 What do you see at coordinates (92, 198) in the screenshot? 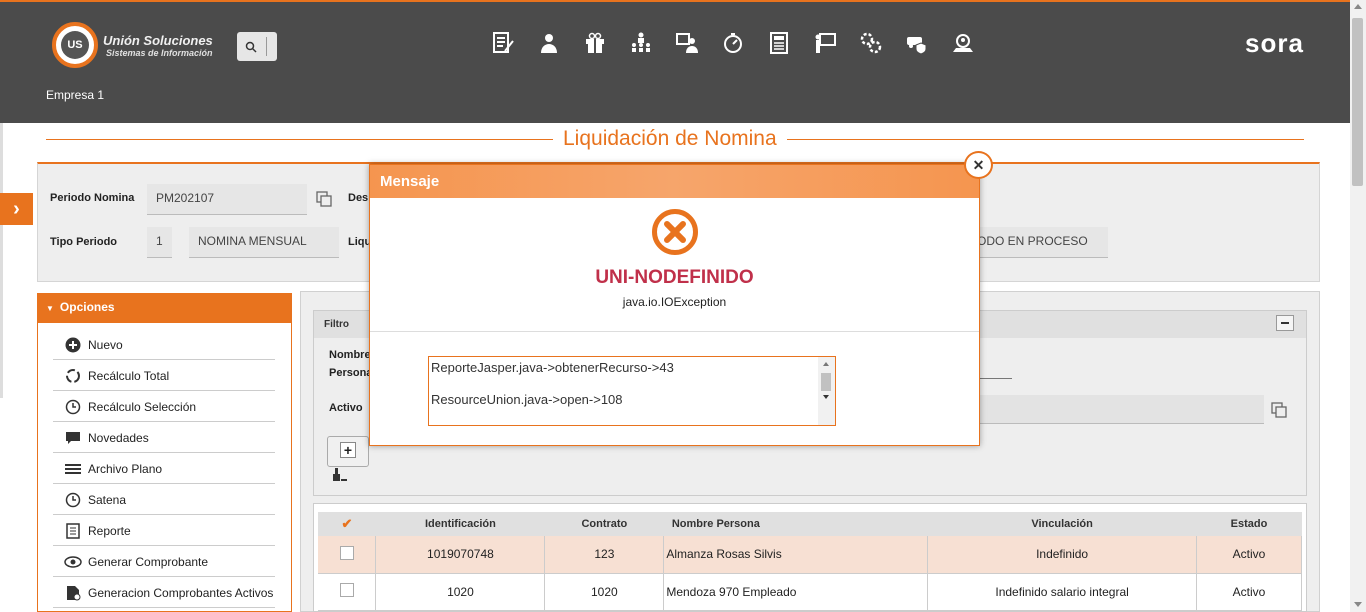
I see `periodo-label: Periodo Nomina` at bounding box center [92, 198].